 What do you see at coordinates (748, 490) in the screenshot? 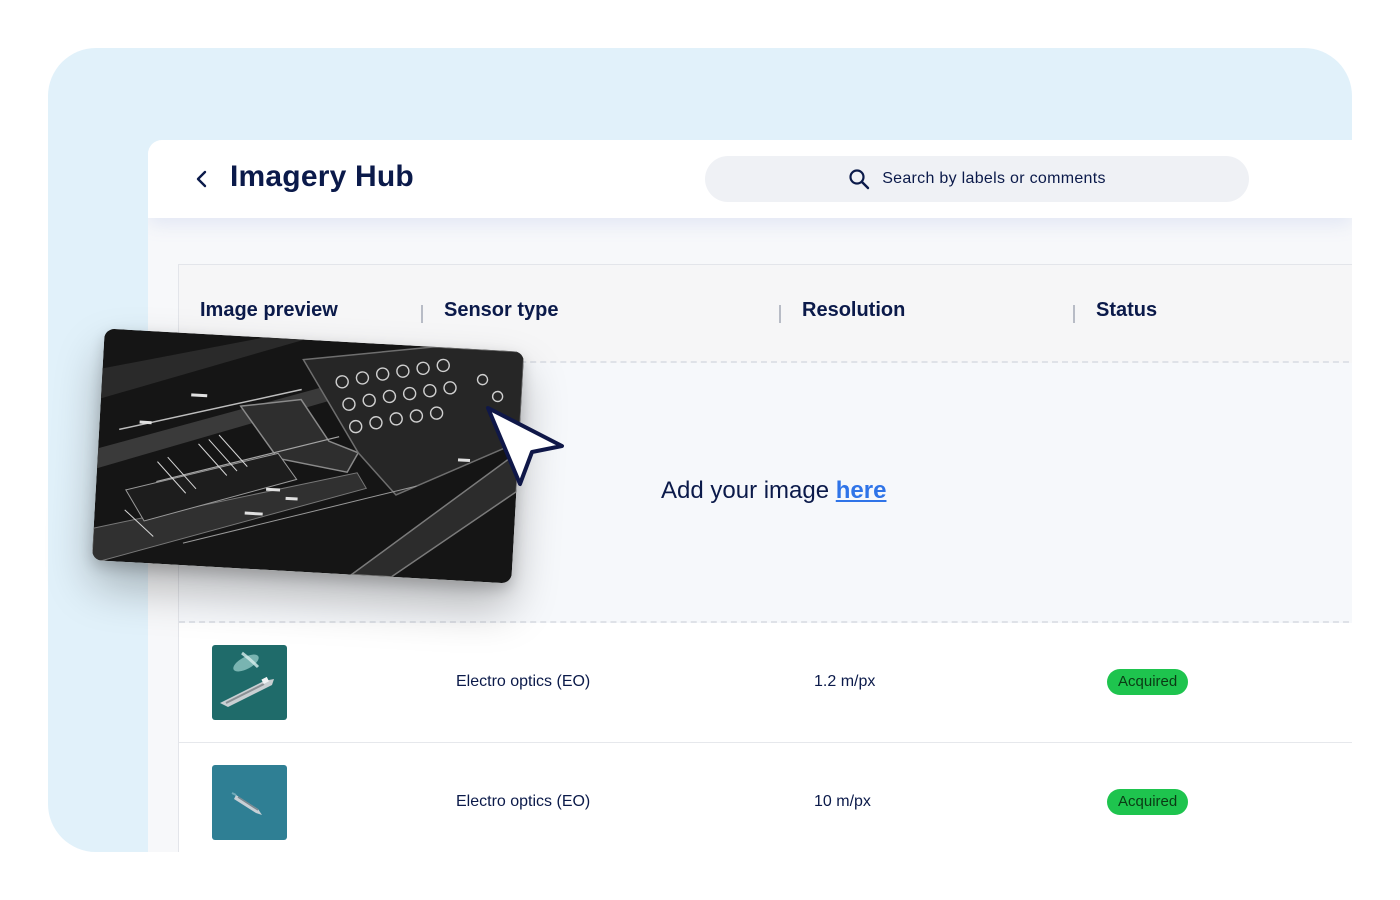
I see `dropzone-text: Add your image` at bounding box center [748, 490].